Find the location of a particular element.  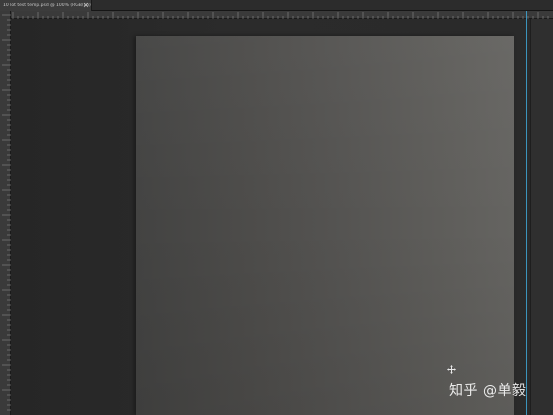

horizontal-ruler is located at coordinates (282, 15).